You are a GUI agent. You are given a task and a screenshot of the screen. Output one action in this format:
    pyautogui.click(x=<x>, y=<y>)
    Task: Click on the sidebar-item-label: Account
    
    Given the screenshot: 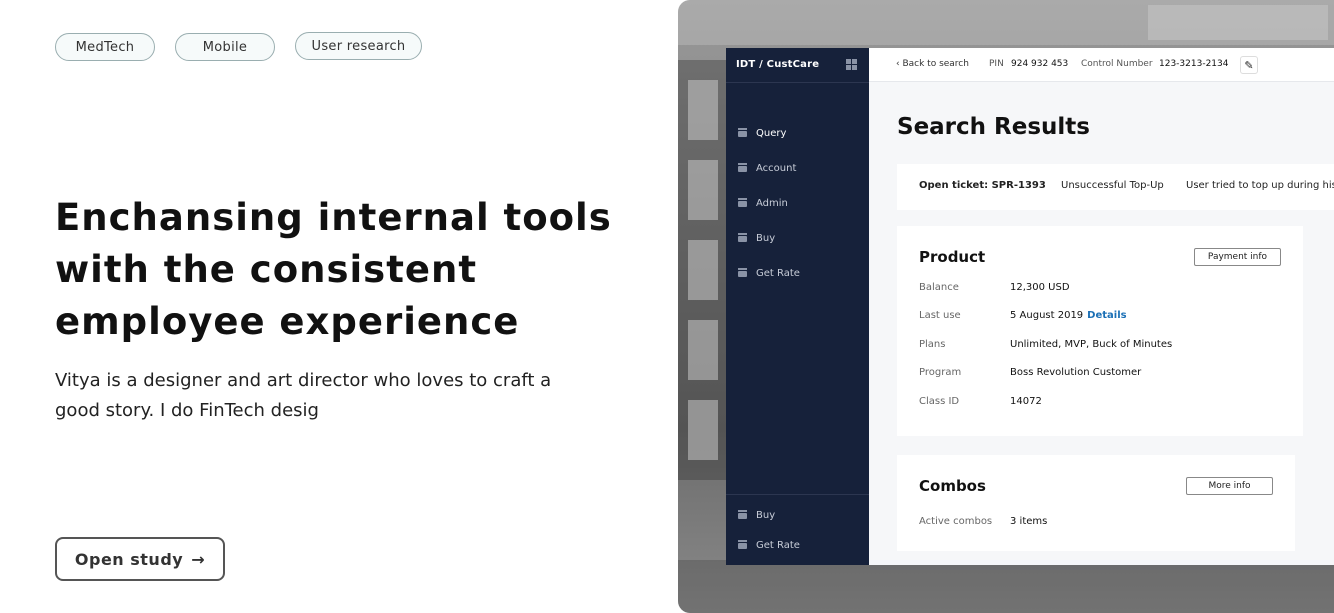 What is the action you would take?
    pyautogui.click(x=776, y=168)
    